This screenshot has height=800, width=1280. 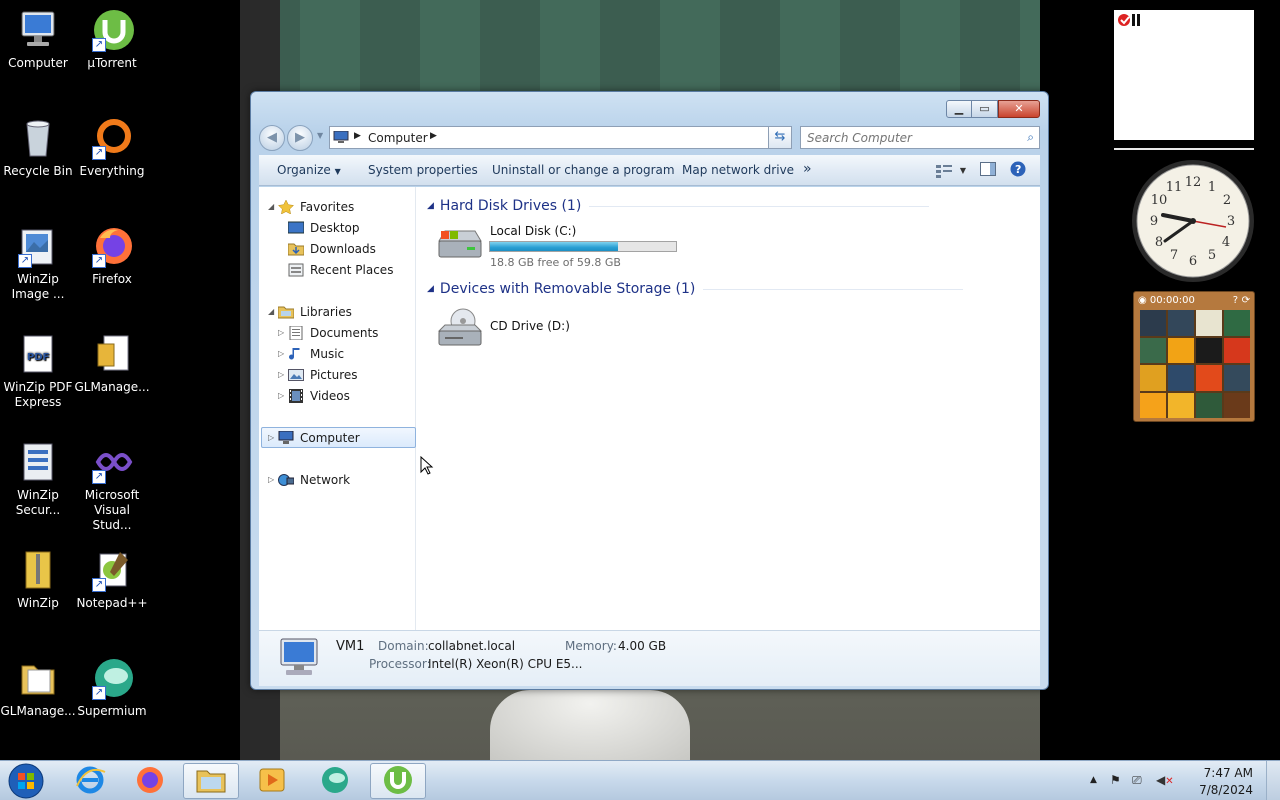 What do you see at coordinates (1133, 21) in the screenshot?
I see `gadget-play-pause-icon` at bounding box center [1133, 21].